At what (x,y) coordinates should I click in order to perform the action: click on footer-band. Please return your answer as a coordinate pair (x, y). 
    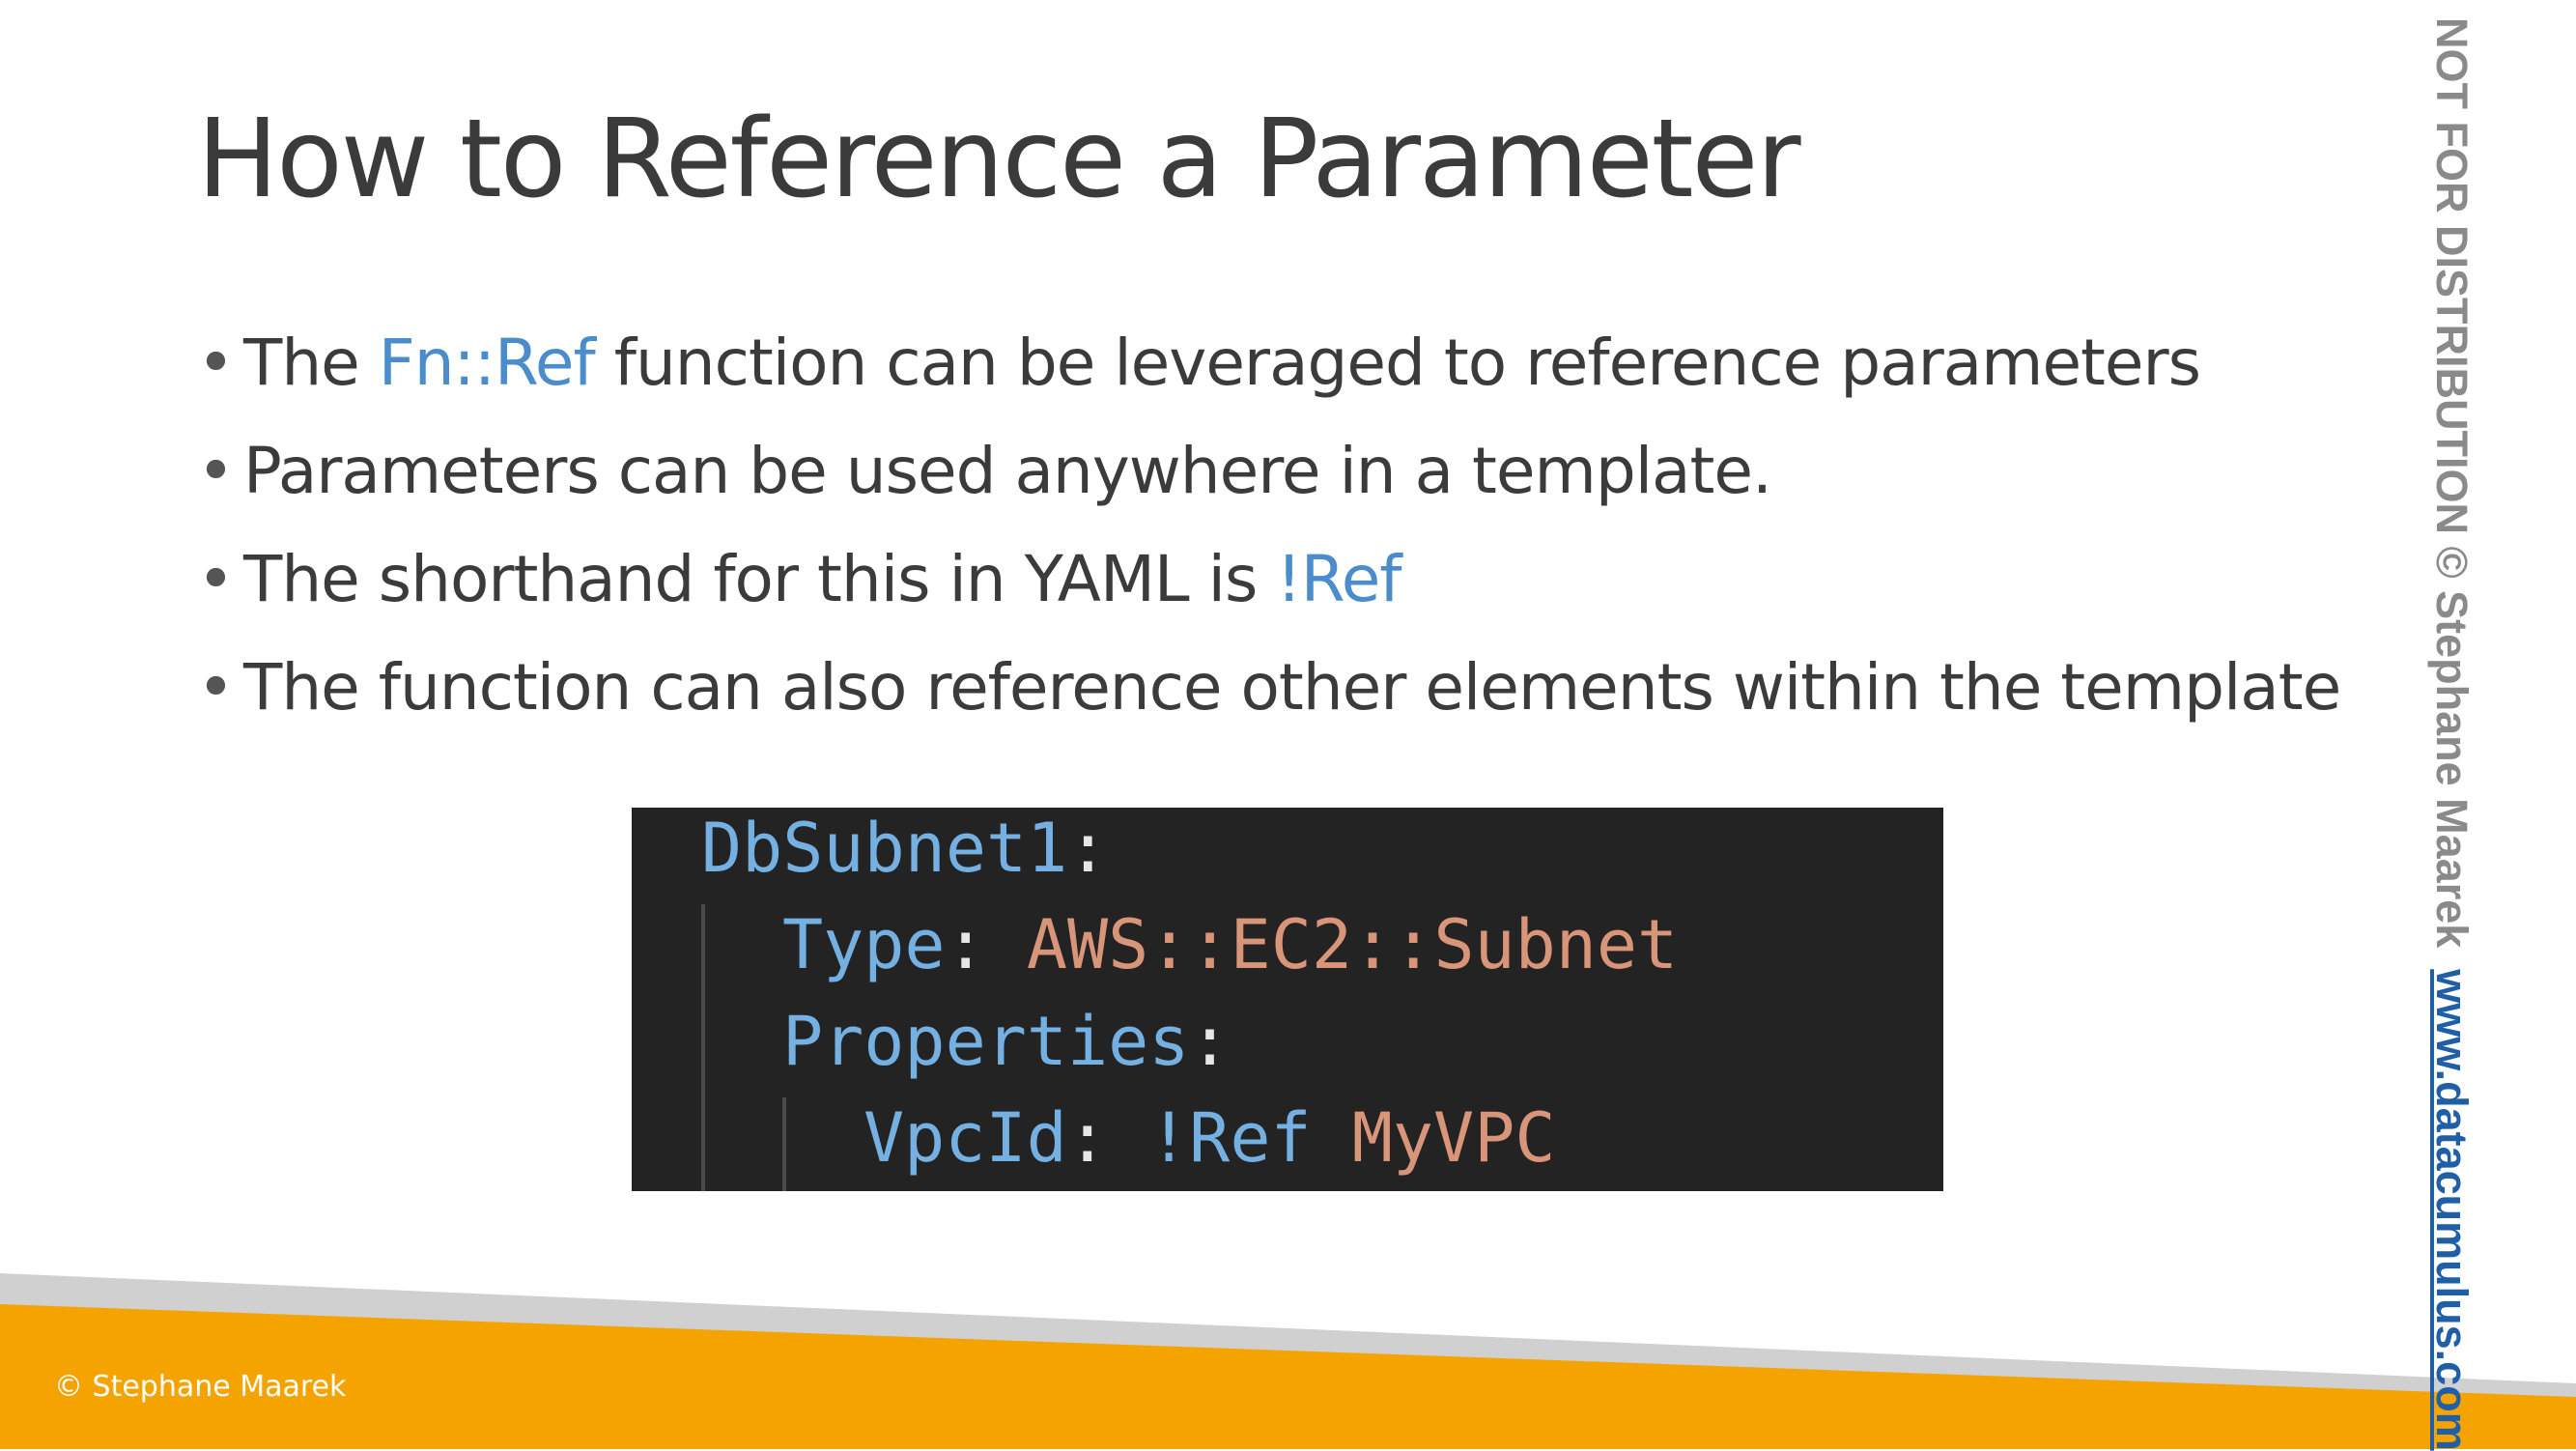
    Looking at the image, I should click on (1288, 1361).